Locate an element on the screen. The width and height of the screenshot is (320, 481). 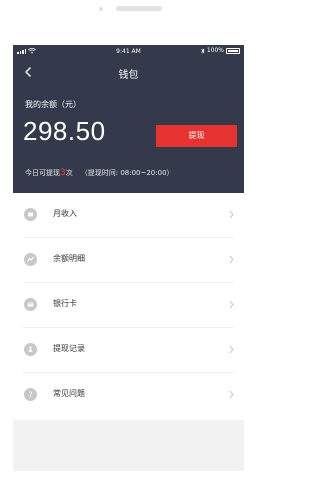
page-title: 钱包 is located at coordinates (128, 75).